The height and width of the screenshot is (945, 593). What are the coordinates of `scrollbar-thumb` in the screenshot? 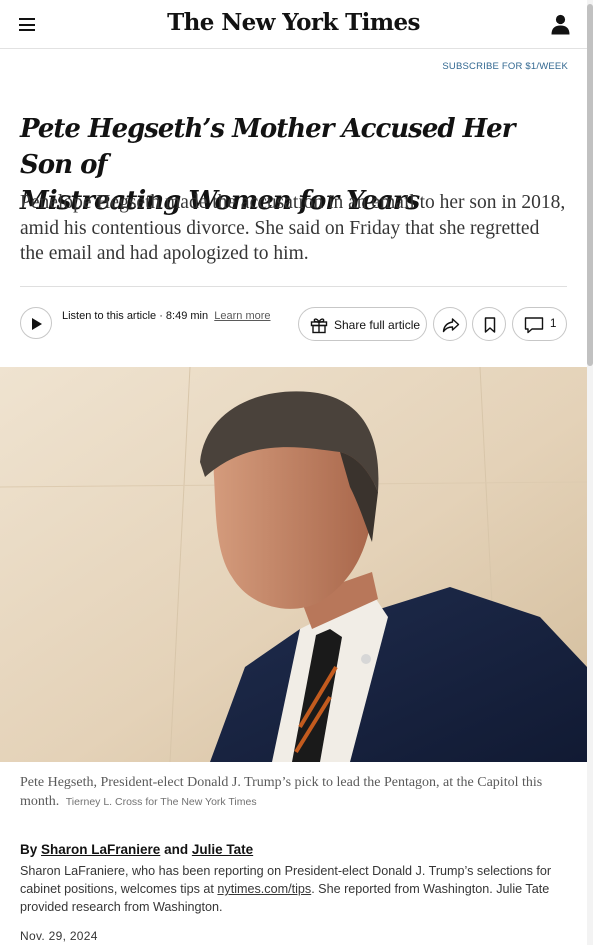 It's located at (590, 185).